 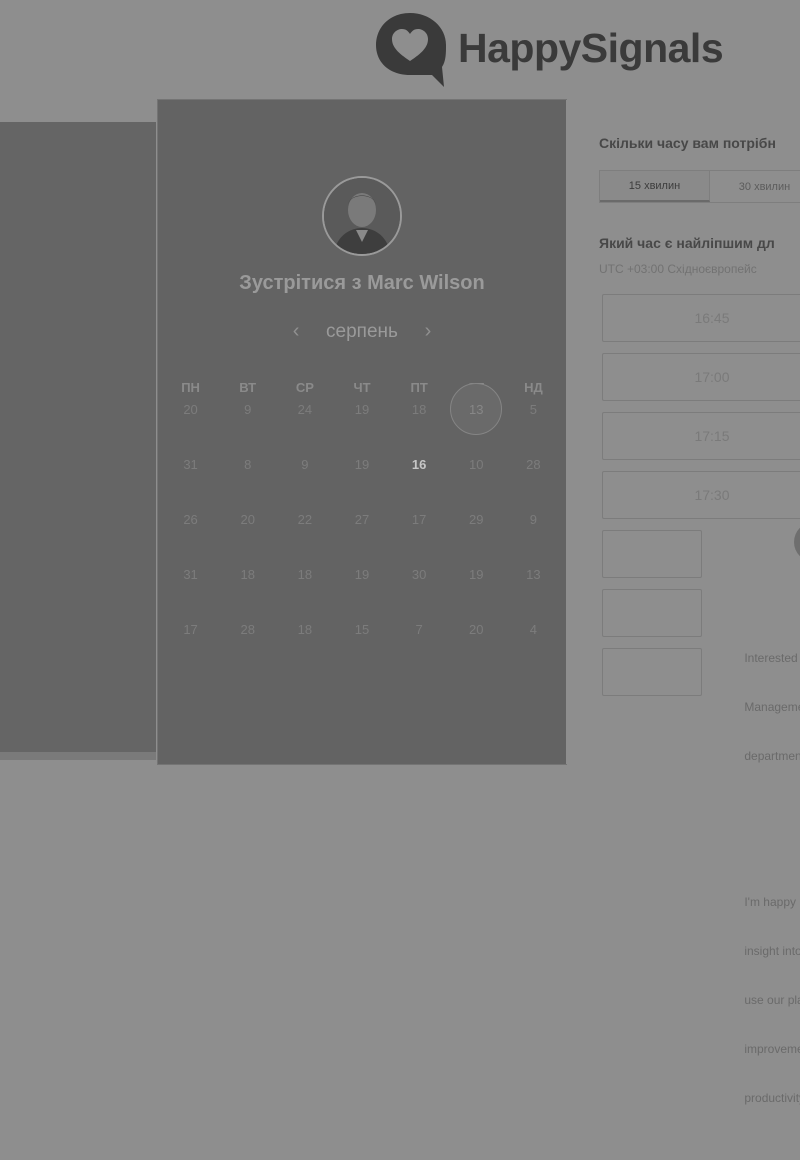 I want to click on calendar-day: 24, so click(x=304, y=423).